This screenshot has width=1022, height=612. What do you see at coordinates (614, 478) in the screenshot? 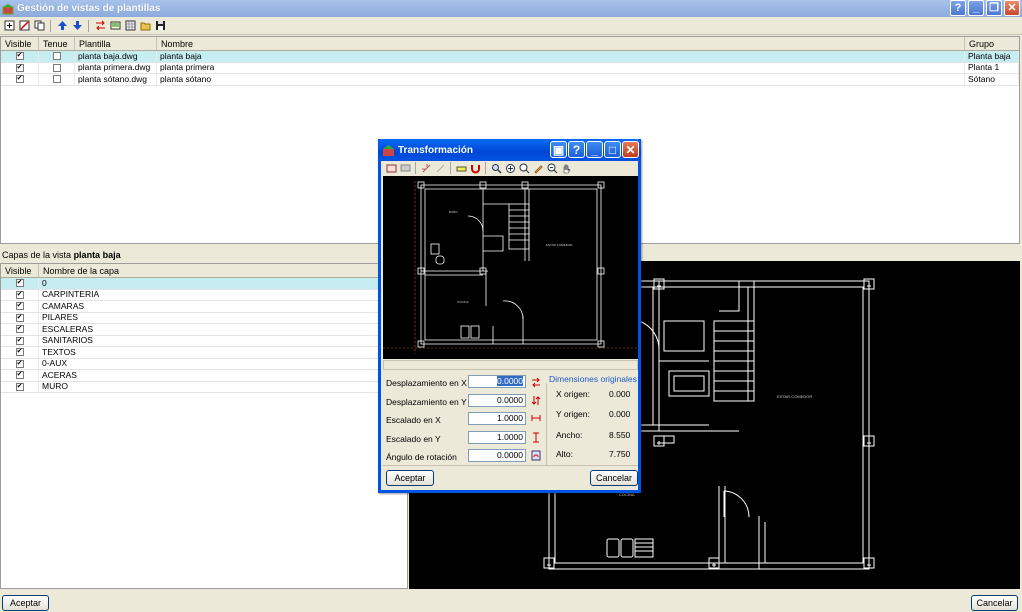
I see `dialog-cancelar-button: Cancelar` at bounding box center [614, 478].